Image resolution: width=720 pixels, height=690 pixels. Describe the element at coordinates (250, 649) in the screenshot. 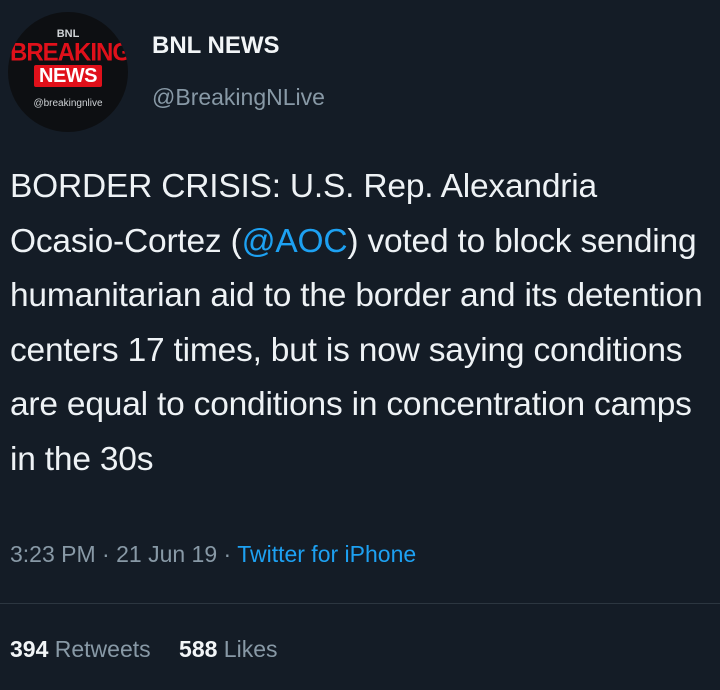

I see `likes-label: Likes` at that location.